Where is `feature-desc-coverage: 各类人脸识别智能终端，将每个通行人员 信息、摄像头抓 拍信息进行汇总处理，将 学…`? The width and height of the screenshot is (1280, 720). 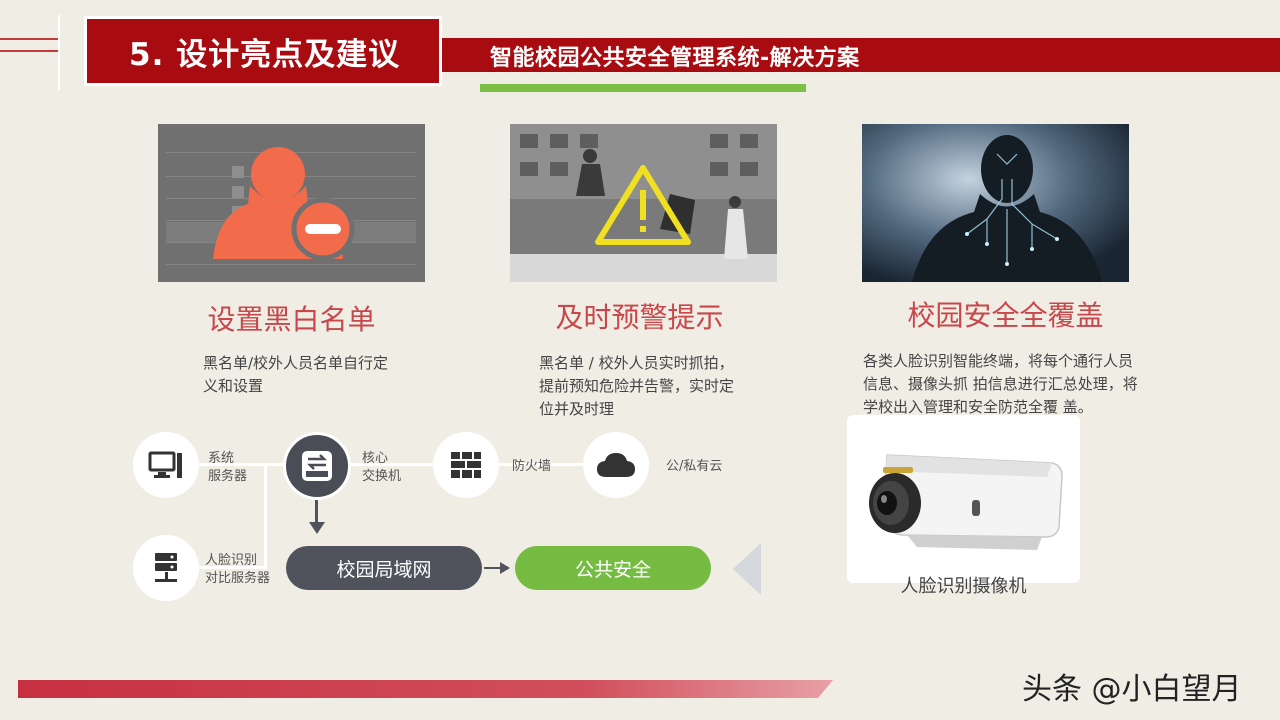 feature-desc-coverage: 各类人脸识别智能终端，将每个通行人员 信息、摄像头抓 拍信息进行汇总处理，将 学… is located at coordinates (1000, 384).